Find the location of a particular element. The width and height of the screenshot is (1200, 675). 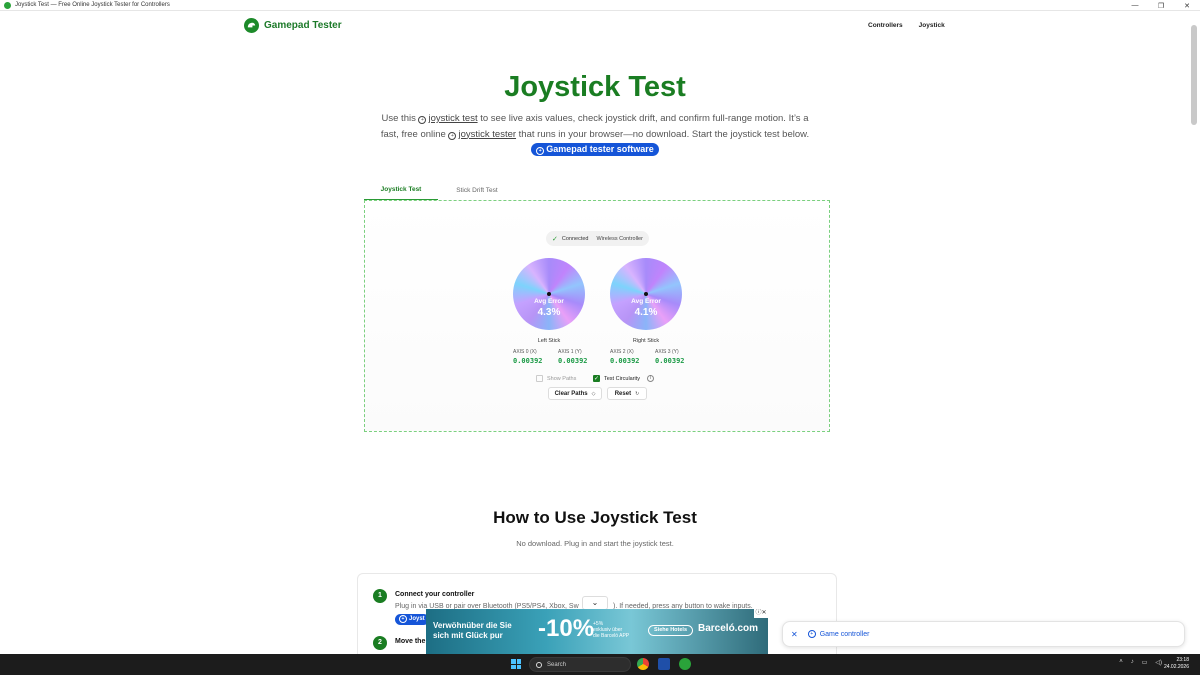

step-number: 1 is located at coordinates (380, 596).